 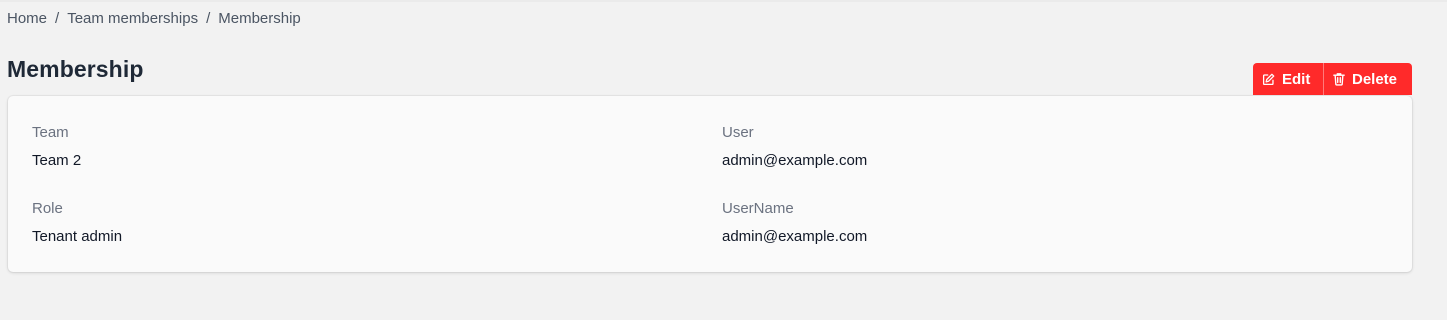 I want to click on breadcrumb: Home / Team memberships / Membership, so click(x=154, y=18).